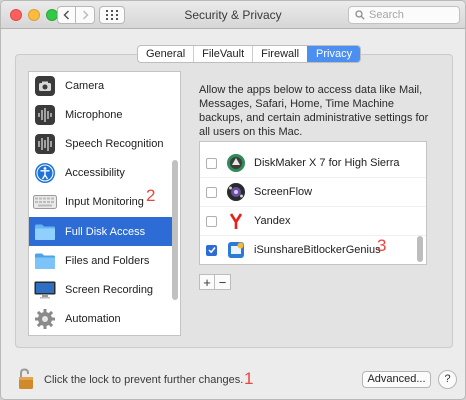 The height and width of the screenshot is (400, 466). I want to click on annotation-number-2: 2, so click(151, 195).